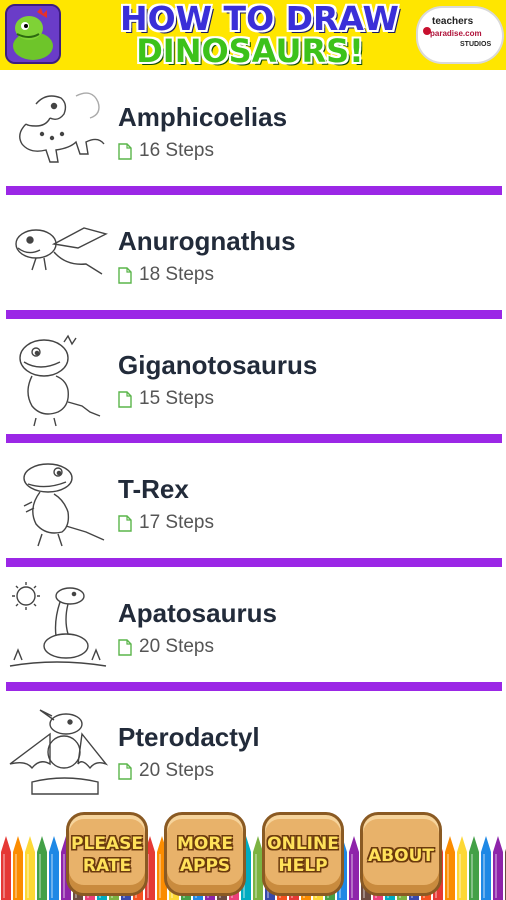 The image size is (506, 900). I want to click on online-help-button-line2: HELP, so click(303, 866).